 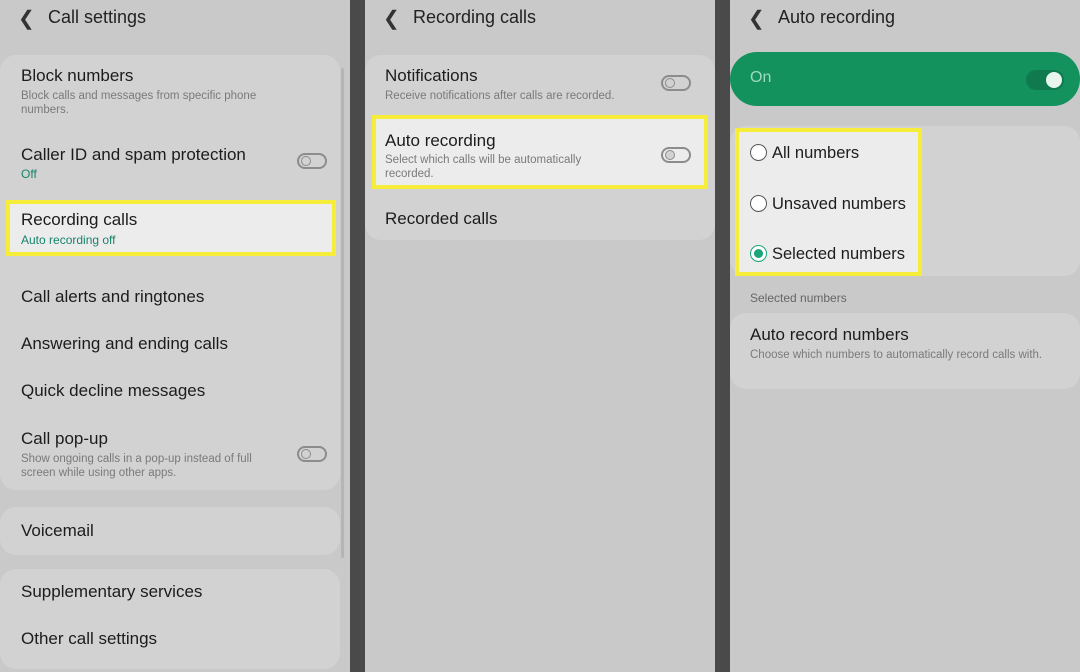 What do you see at coordinates (816, 153) in the screenshot?
I see `option-label: All numbers` at bounding box center [816, 153].